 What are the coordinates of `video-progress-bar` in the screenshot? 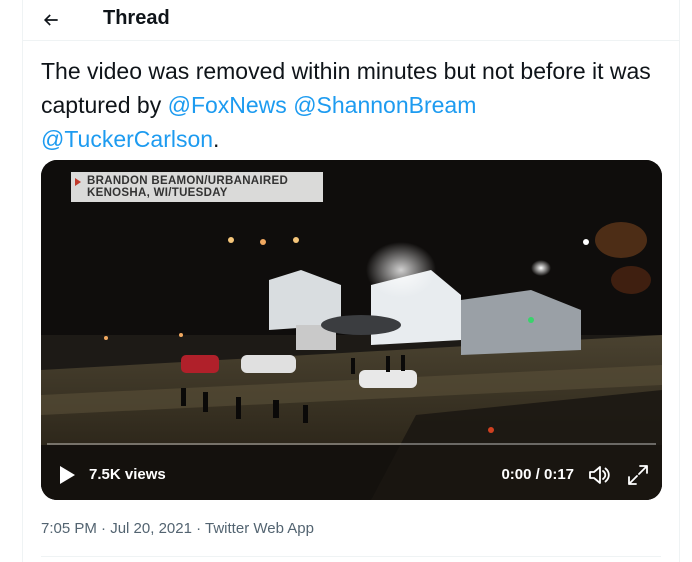 It's located at (351, 444).